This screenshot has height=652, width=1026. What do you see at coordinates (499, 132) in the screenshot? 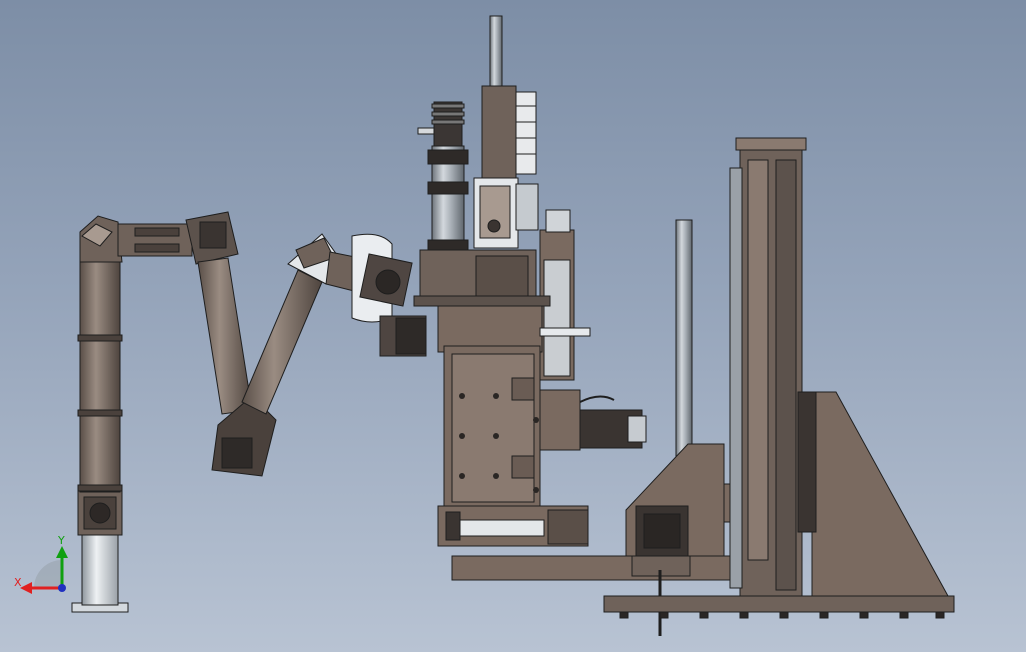
I see `upper-drive-block` at bounding box center [499, 132].